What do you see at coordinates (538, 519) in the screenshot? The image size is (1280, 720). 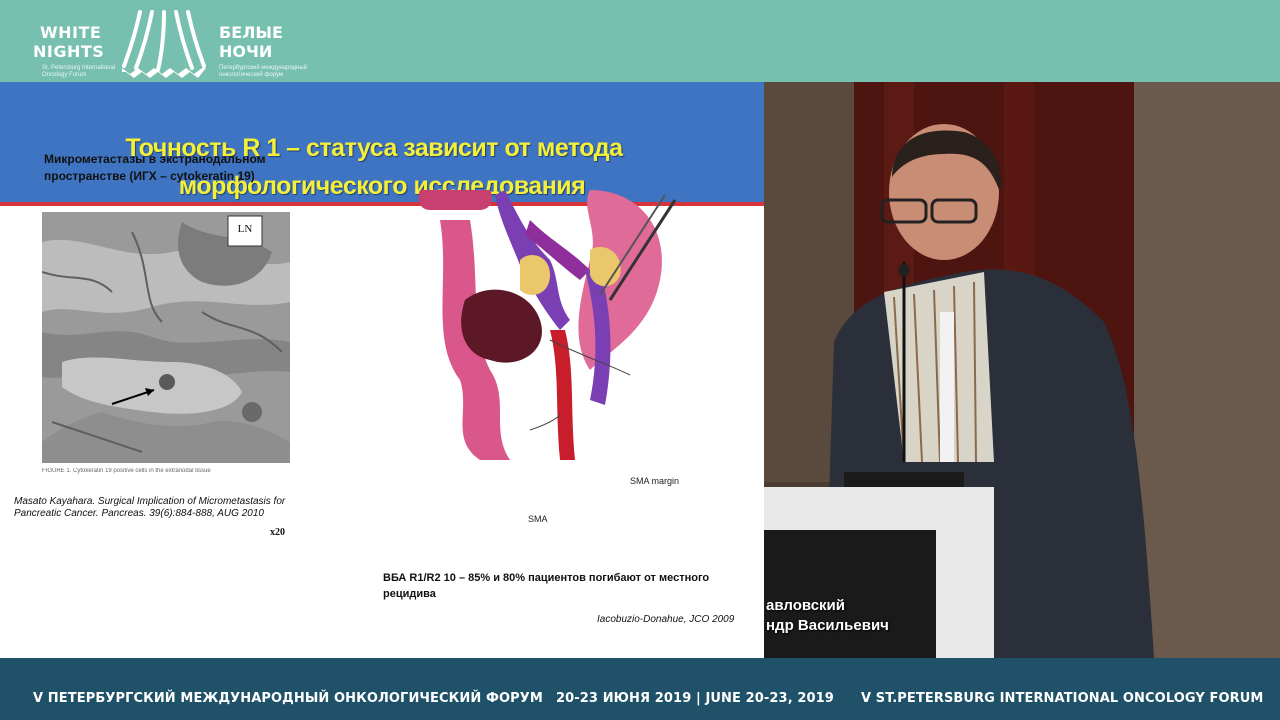 I see `sma-label: SMA` at bounding box center [538, 519].